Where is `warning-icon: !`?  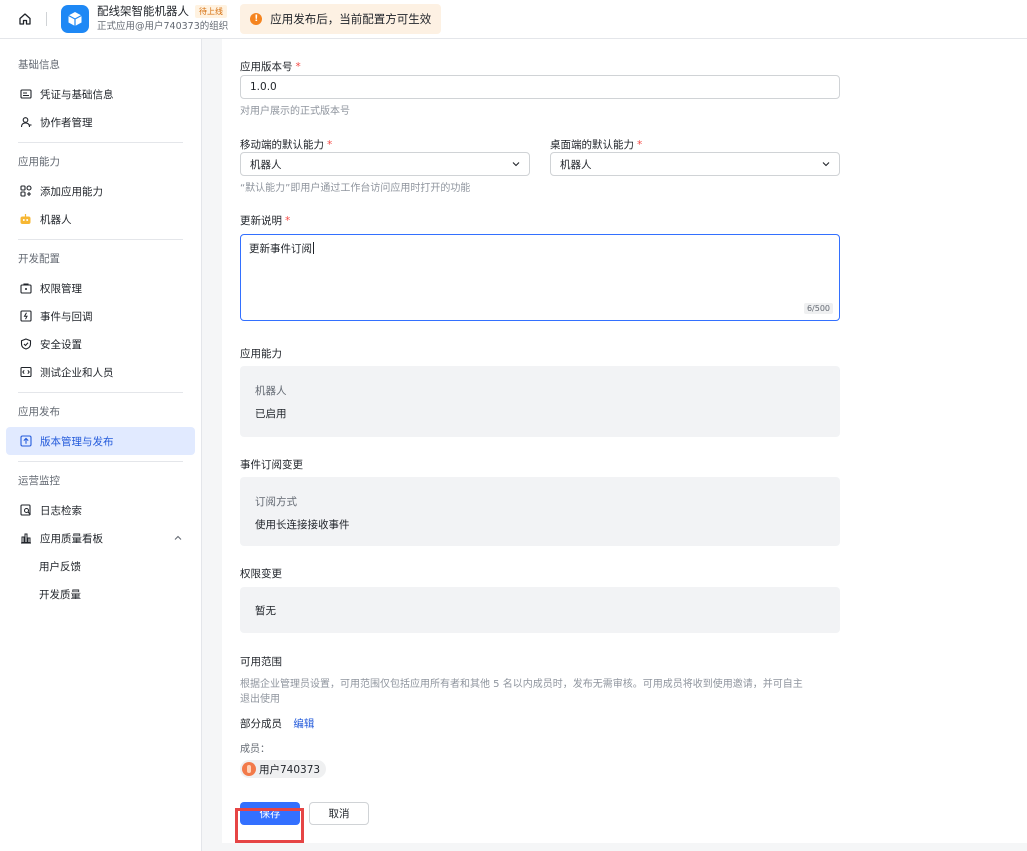
warning-icon: ! is located at coordinates (256, 19).